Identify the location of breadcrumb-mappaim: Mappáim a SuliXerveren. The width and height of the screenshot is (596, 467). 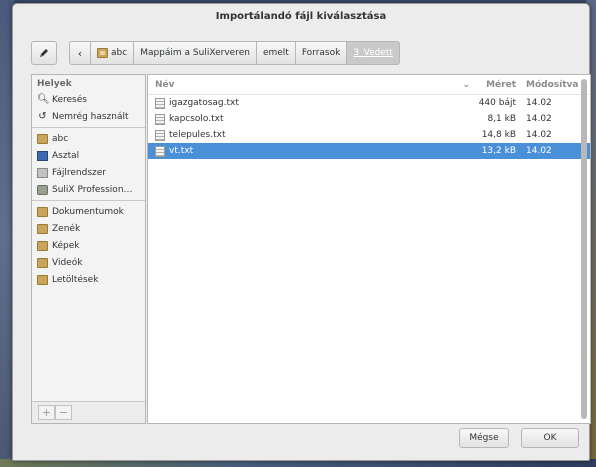
(195, 53).